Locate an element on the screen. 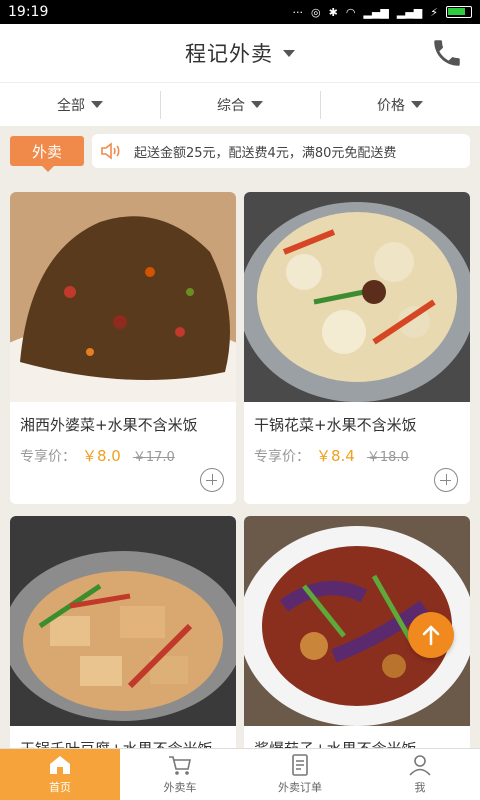  takeout-tag: 外卖 is located at coordinates (47, 154).